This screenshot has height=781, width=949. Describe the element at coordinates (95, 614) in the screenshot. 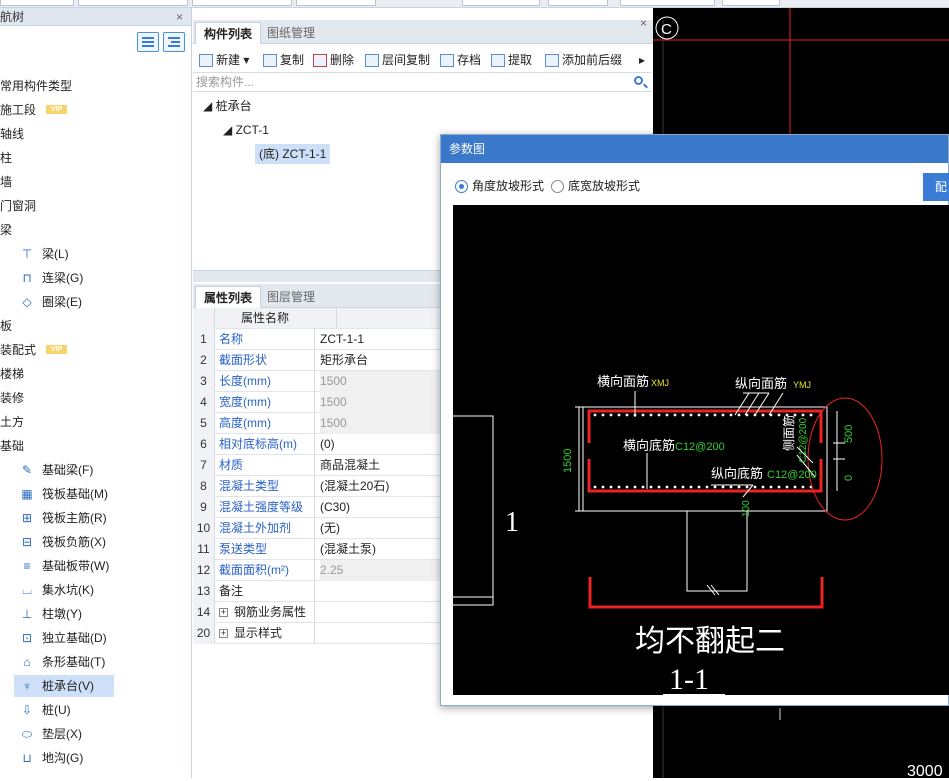

I see `nav-item: ⊥ 柱墩(Y)` at that location.